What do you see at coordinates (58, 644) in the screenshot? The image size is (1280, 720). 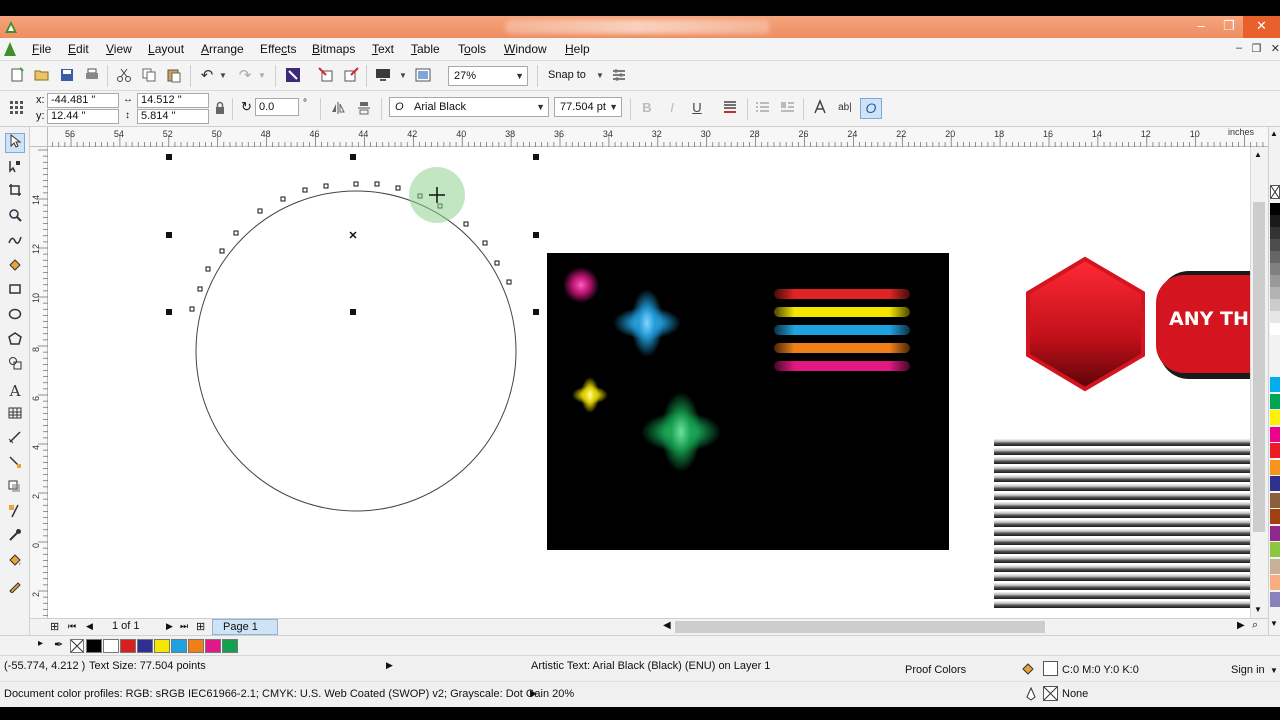 I see `eyedropper-icon: ✒` at bounding box center [58, 644].